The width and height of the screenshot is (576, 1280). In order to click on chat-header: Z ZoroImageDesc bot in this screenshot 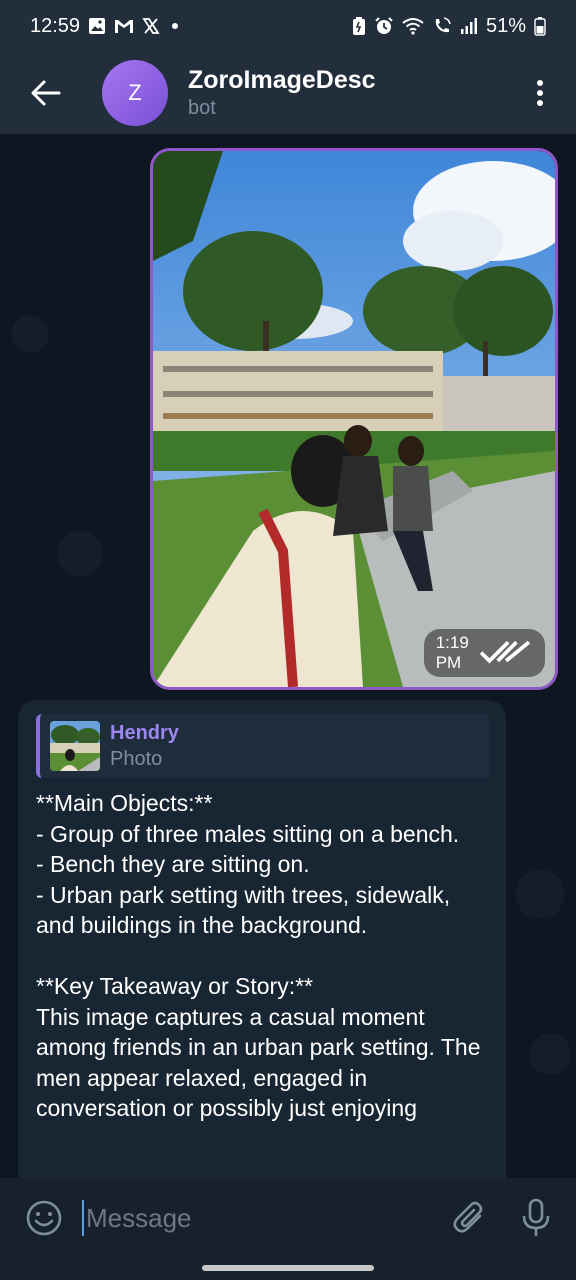, I will do `click(288, 93)`.